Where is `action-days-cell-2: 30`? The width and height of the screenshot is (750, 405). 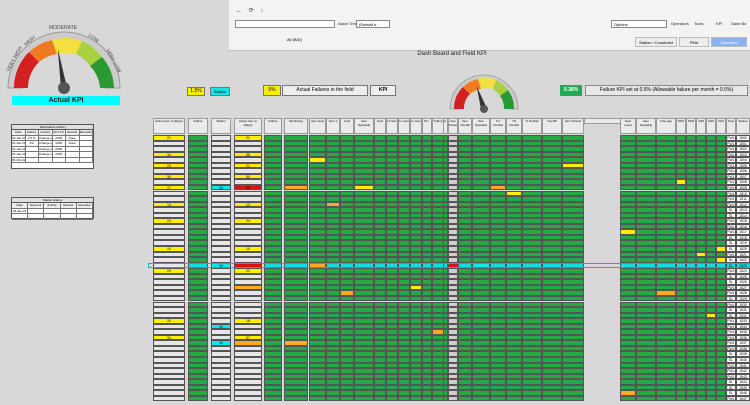
action-days-cell-2: 30 is located at coordinates (169, 176).